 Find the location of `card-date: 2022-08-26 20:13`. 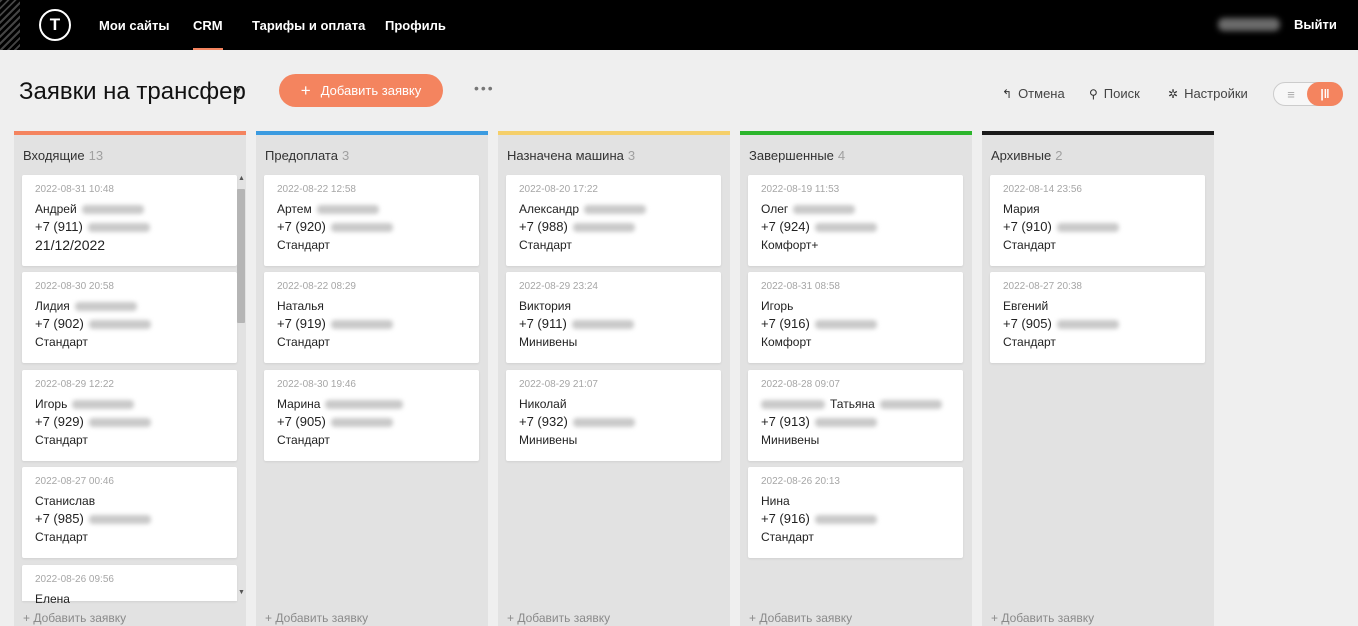

card-date: 2022-08-26 20:13 is located at coordinates (800, 481).